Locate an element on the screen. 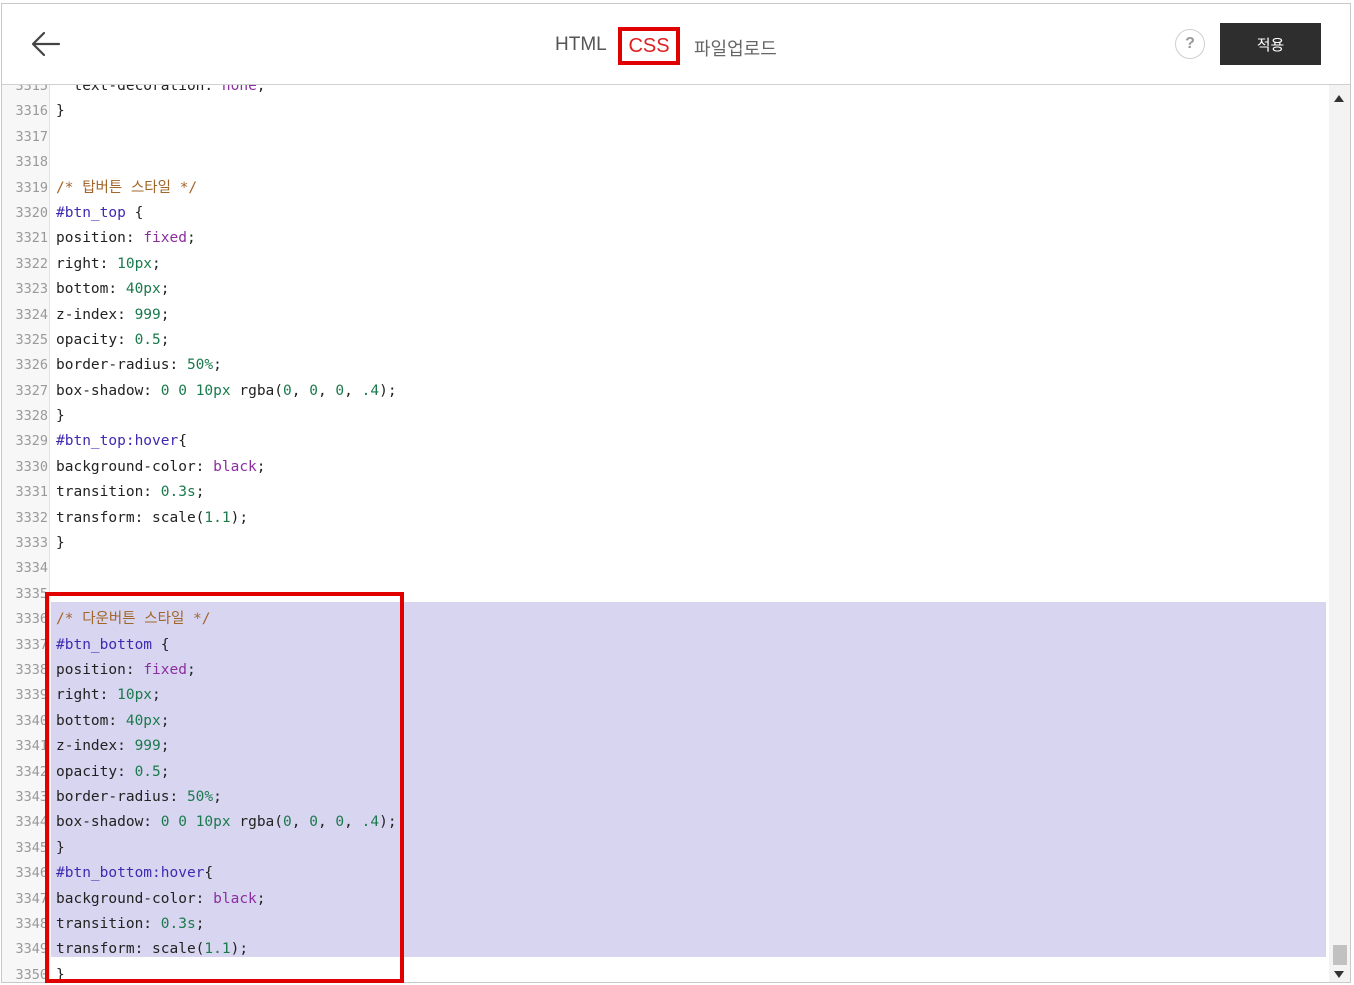  line-number: 3345 is located at coordinates (31, 847).